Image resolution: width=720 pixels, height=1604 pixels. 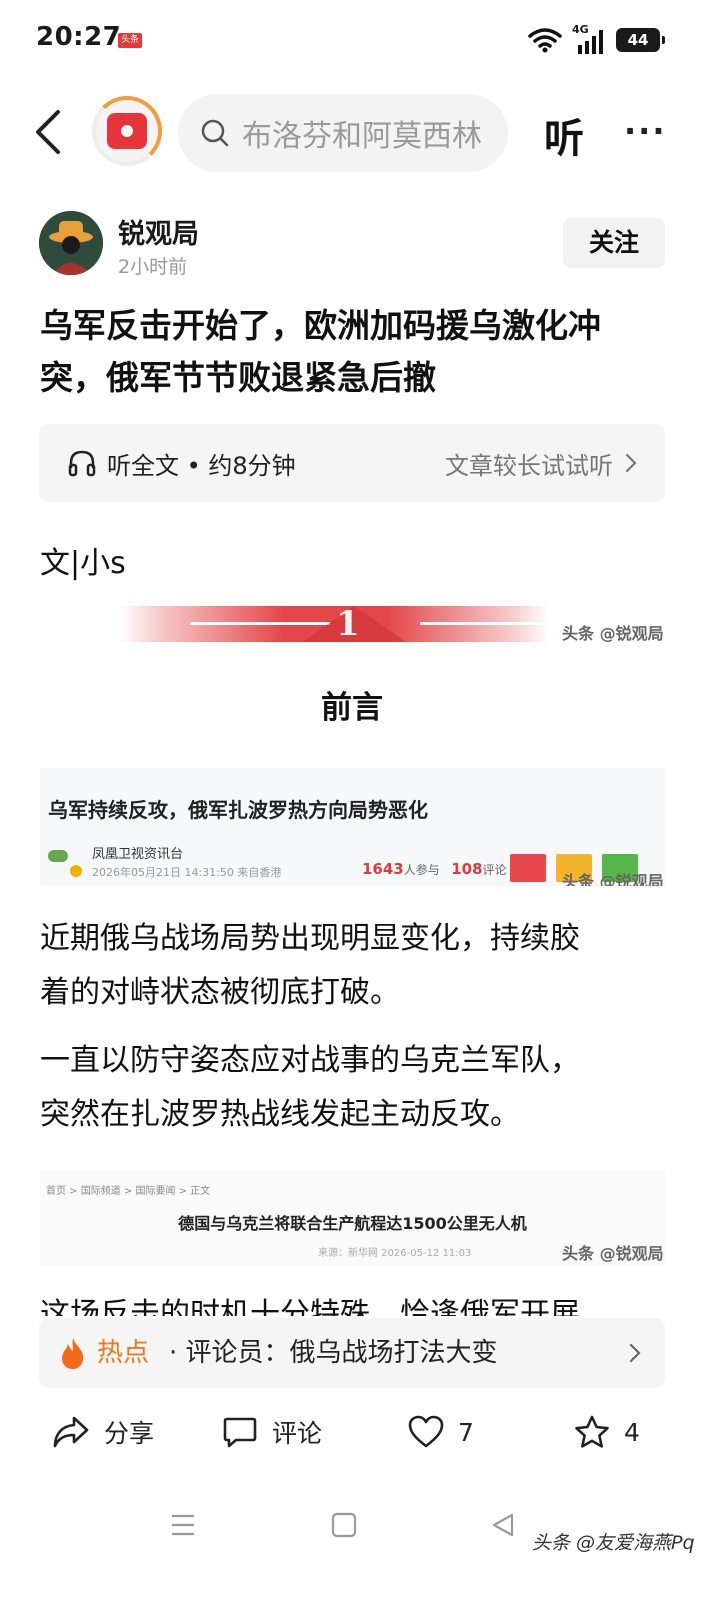 What do you see at coordinates (426, 1431) in the screenshot?
I see `heart-icon` at bounding box center [426, 1431].